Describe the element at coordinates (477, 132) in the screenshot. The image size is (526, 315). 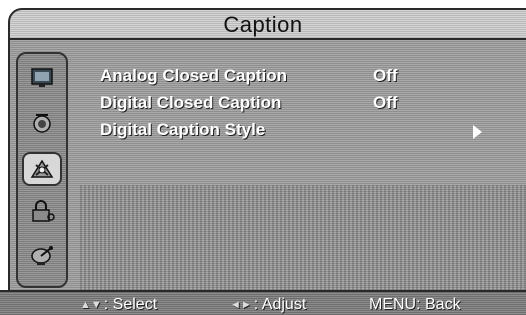
I see `submenu-arrow-icon` at that location.